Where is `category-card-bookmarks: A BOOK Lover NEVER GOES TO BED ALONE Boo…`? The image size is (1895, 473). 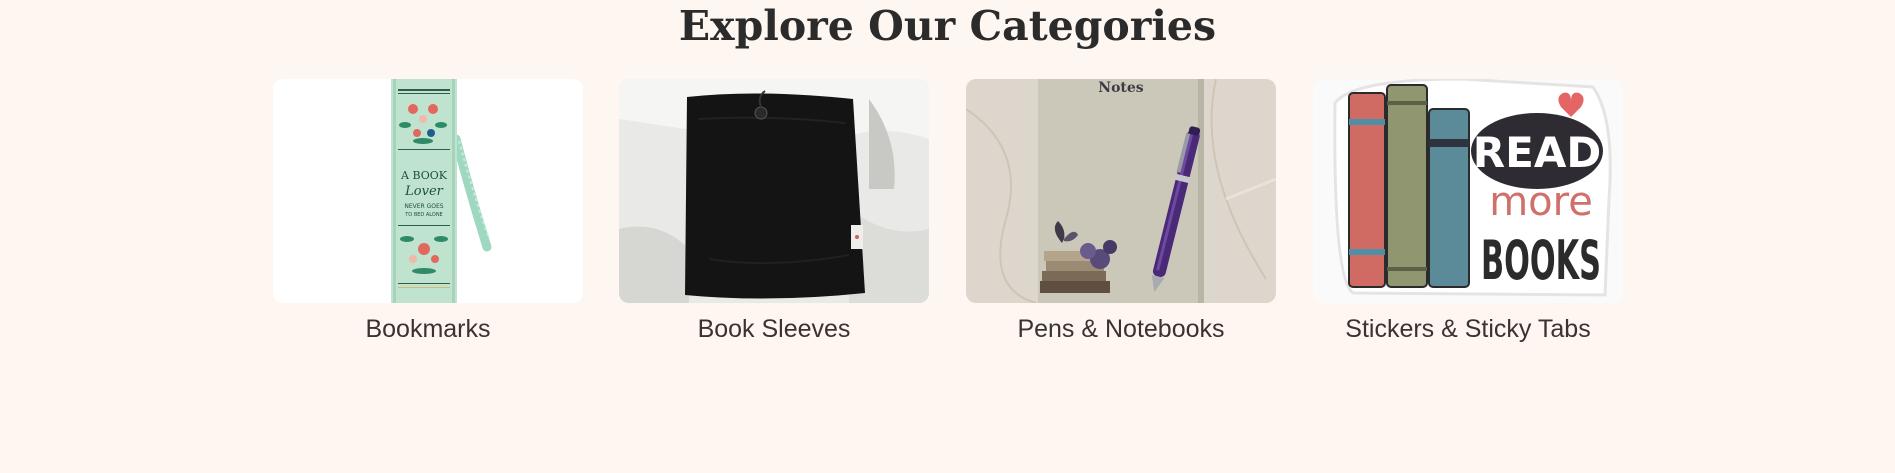
category-card-bookmarks: A BOOK Lover NEVER GOES TO BED ALONE Boo… is located at coordinates (428, 214).